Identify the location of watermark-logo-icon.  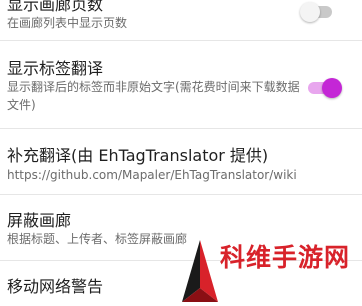
(200, 271).